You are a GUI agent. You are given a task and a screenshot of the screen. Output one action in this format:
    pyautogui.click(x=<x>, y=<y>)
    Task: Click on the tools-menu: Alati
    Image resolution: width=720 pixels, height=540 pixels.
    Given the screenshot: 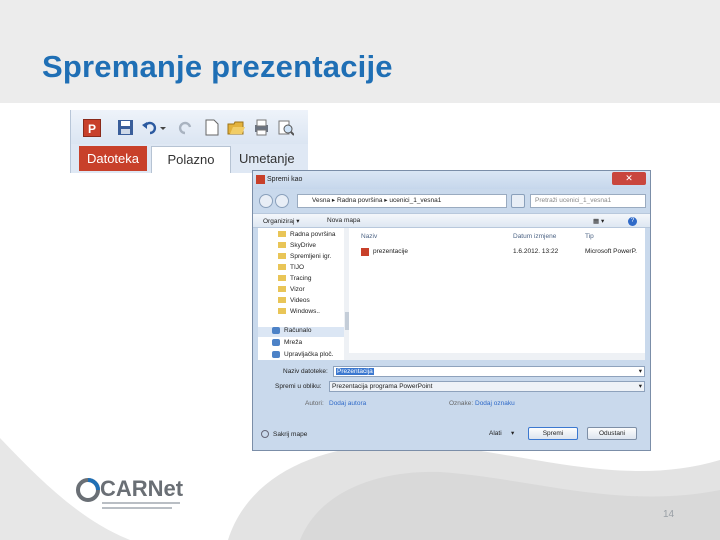 What is the action you would take?
    pyautogui.click(x=495, y=433)
    